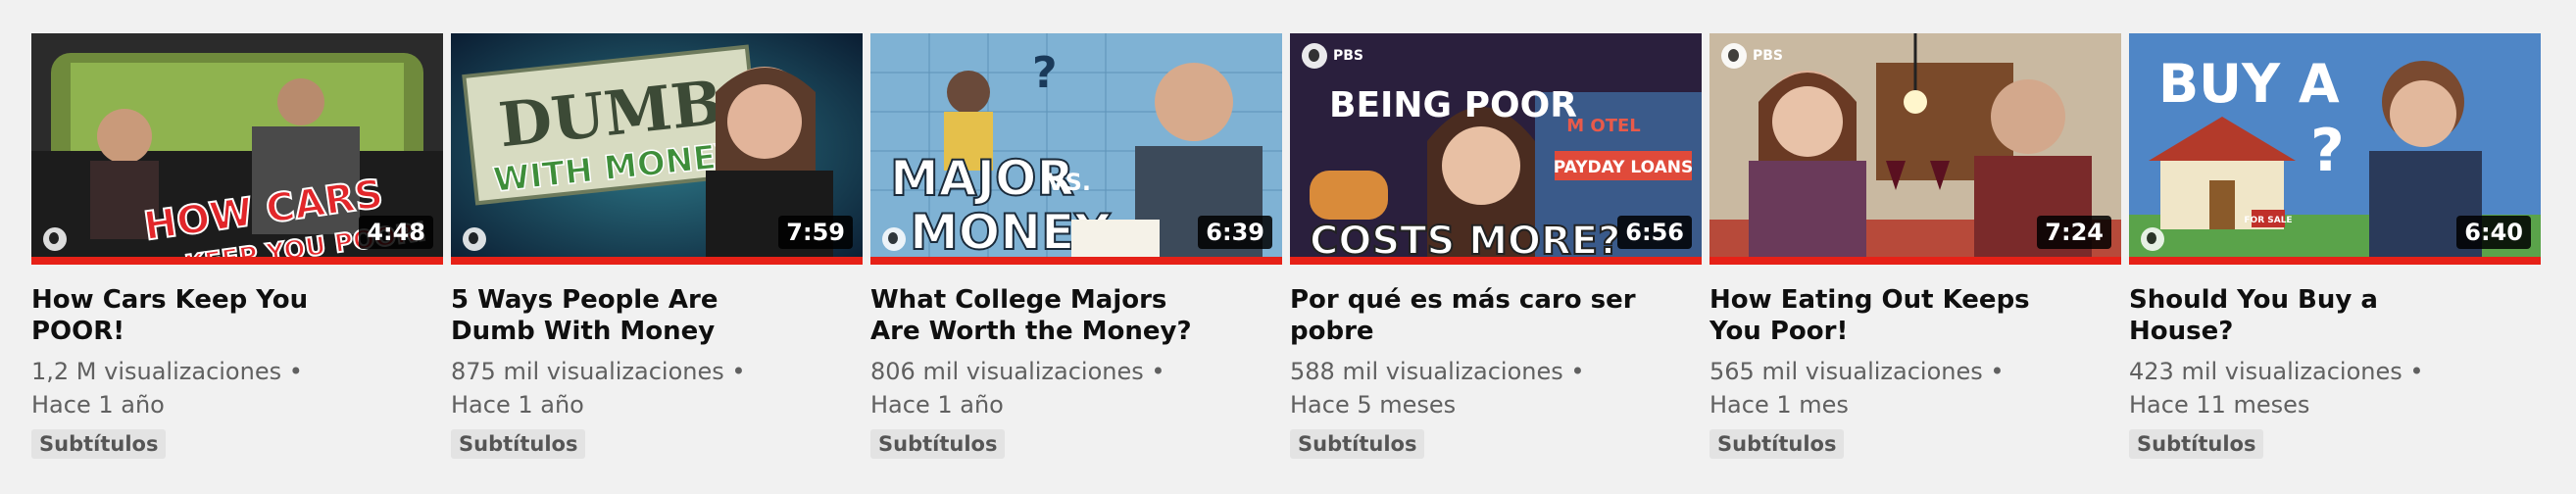 This screenshot has width=2576, height=494. I want to click on video-thumbnail: BUY A ? FOR SALE 6:40, so click(2335, 149).